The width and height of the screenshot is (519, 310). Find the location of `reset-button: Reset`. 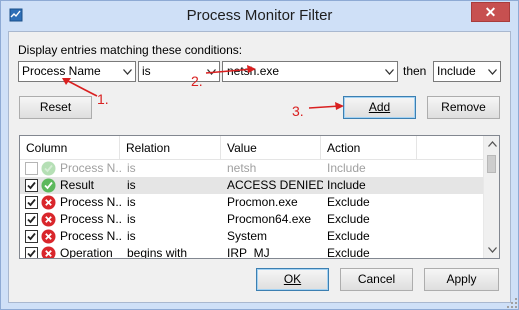

reset-button: Reset is located at coordinates (55, 107).